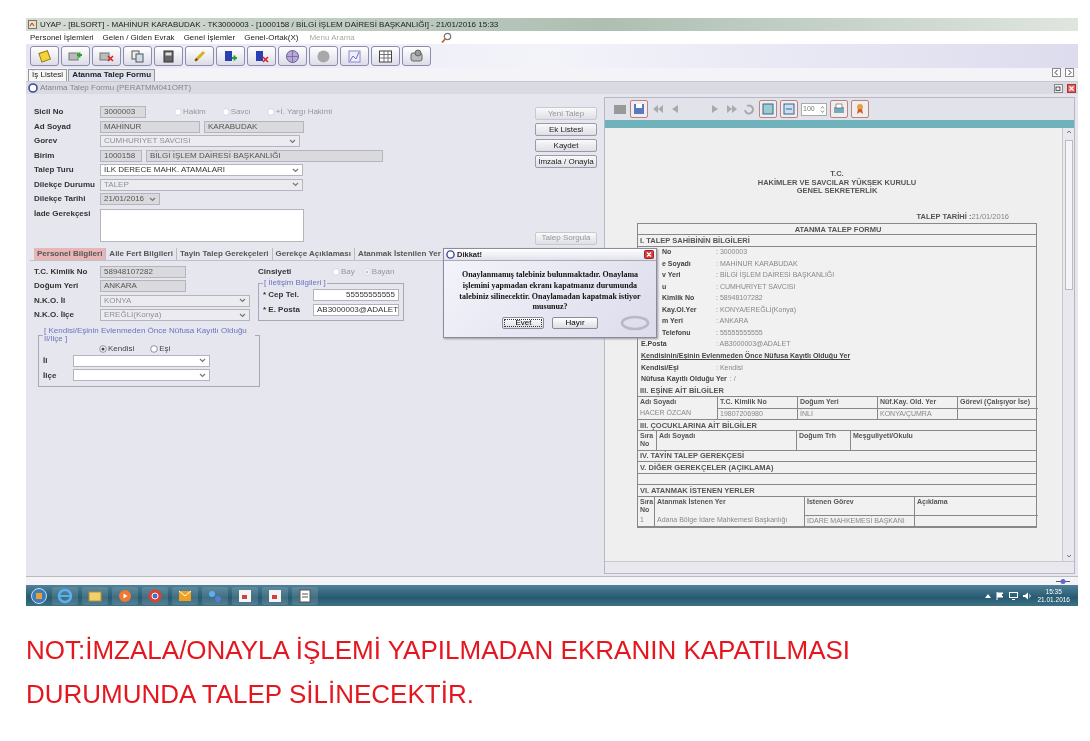 The height and width of the screenshot is (741, 1090). Describe the element at coordinates (1028, 595) in the screenshot. I see `speaker-icon` at that location.